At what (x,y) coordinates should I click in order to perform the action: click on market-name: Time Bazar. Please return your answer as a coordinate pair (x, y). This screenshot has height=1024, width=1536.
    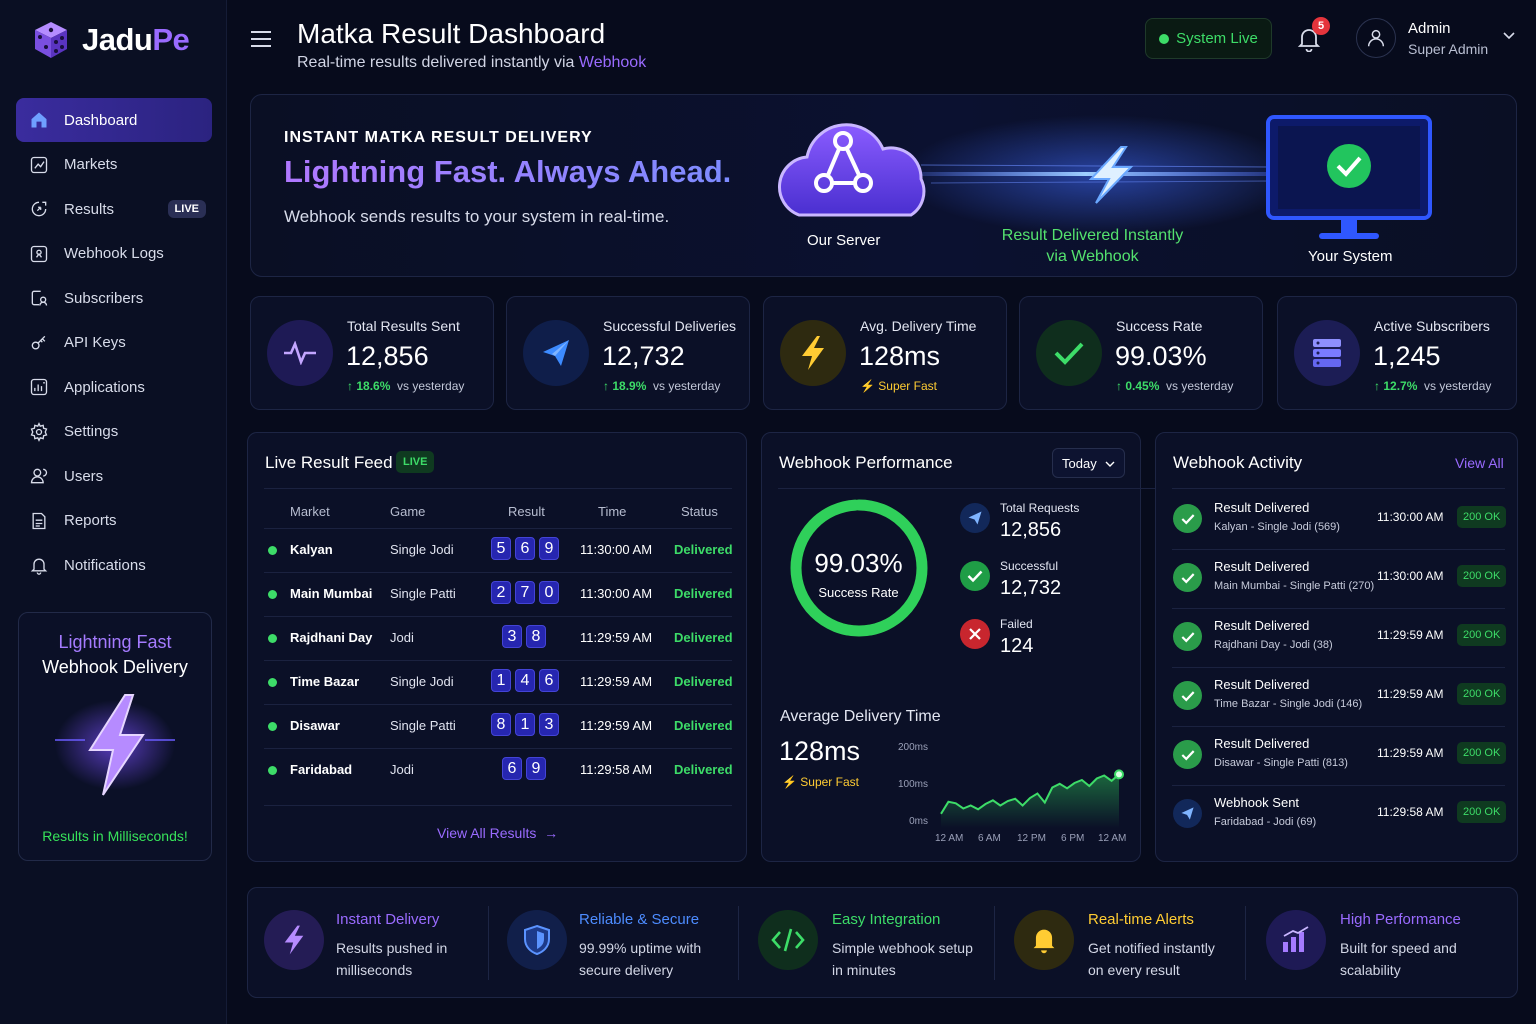
    Looking at the image, I should click on (325, 681).